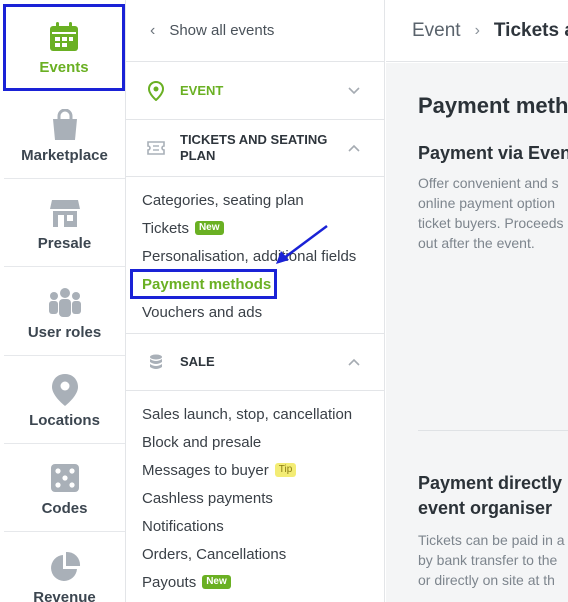 The image size is (568, 602). I want to click on menu-item-categories: Categories, seating plan, so click(263, 200).